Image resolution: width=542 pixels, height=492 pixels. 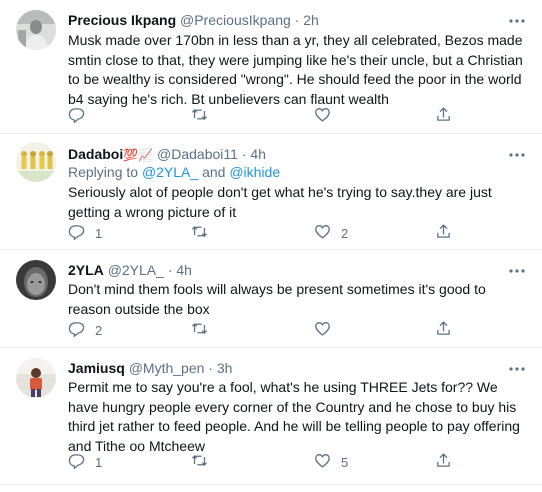 I want to click on tweet-header: 2YLA @2YLA_ · 4h, so click(x=130, y=270).